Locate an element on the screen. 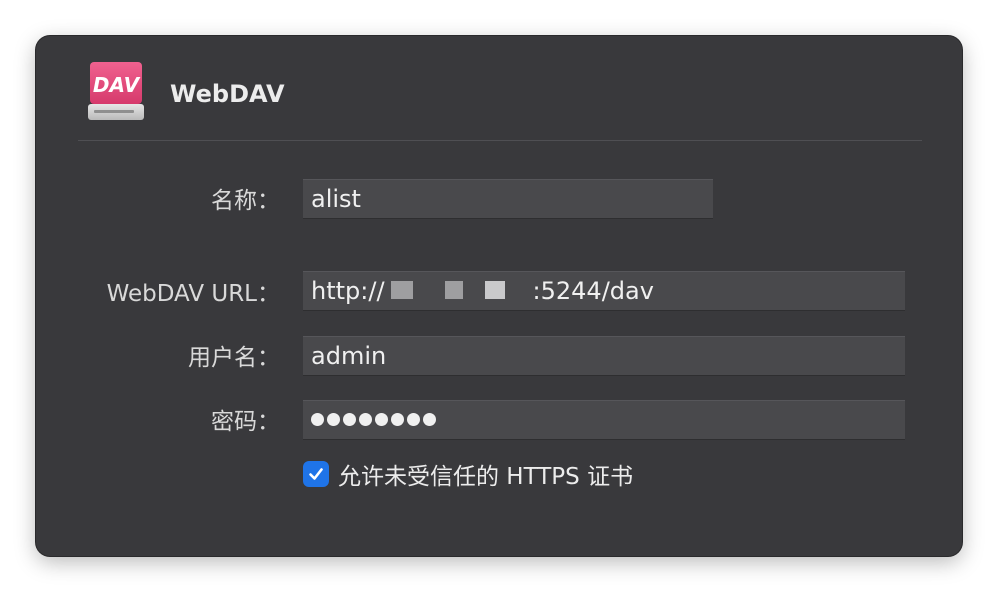 This screenshot has height=592, width=998. trust-https-row: 允许未受信任的 HTTPS 证书 is located at coordinates (468, 474).